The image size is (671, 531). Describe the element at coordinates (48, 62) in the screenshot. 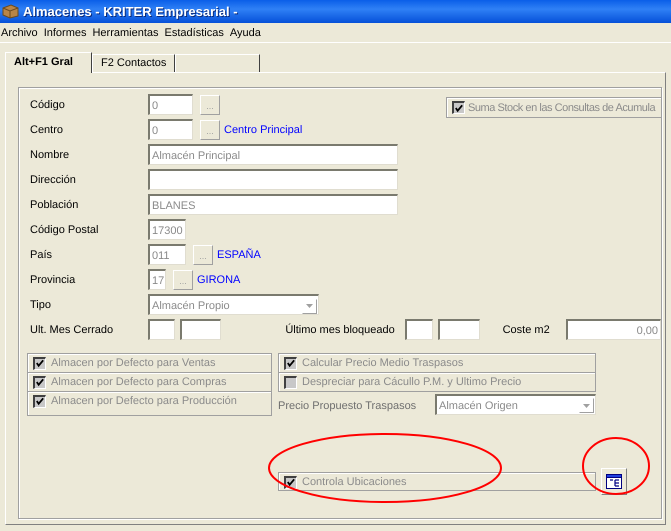

I see `tab: Alt+F1 Gral` at that location.